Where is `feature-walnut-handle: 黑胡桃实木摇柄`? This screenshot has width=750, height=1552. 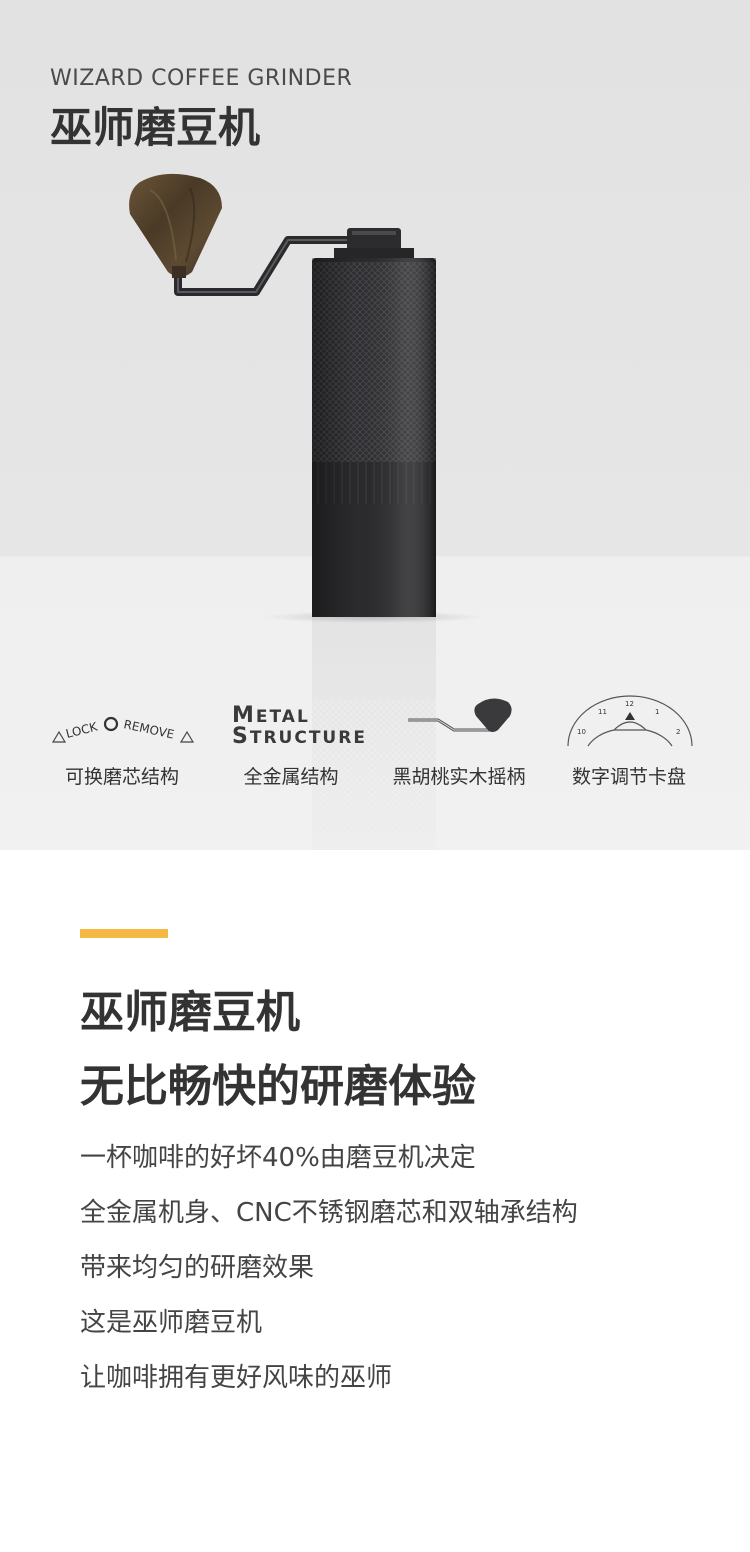 feature-walnut-handle: 黑胡桃实木摇柄 is located at coordinates (459, 745).